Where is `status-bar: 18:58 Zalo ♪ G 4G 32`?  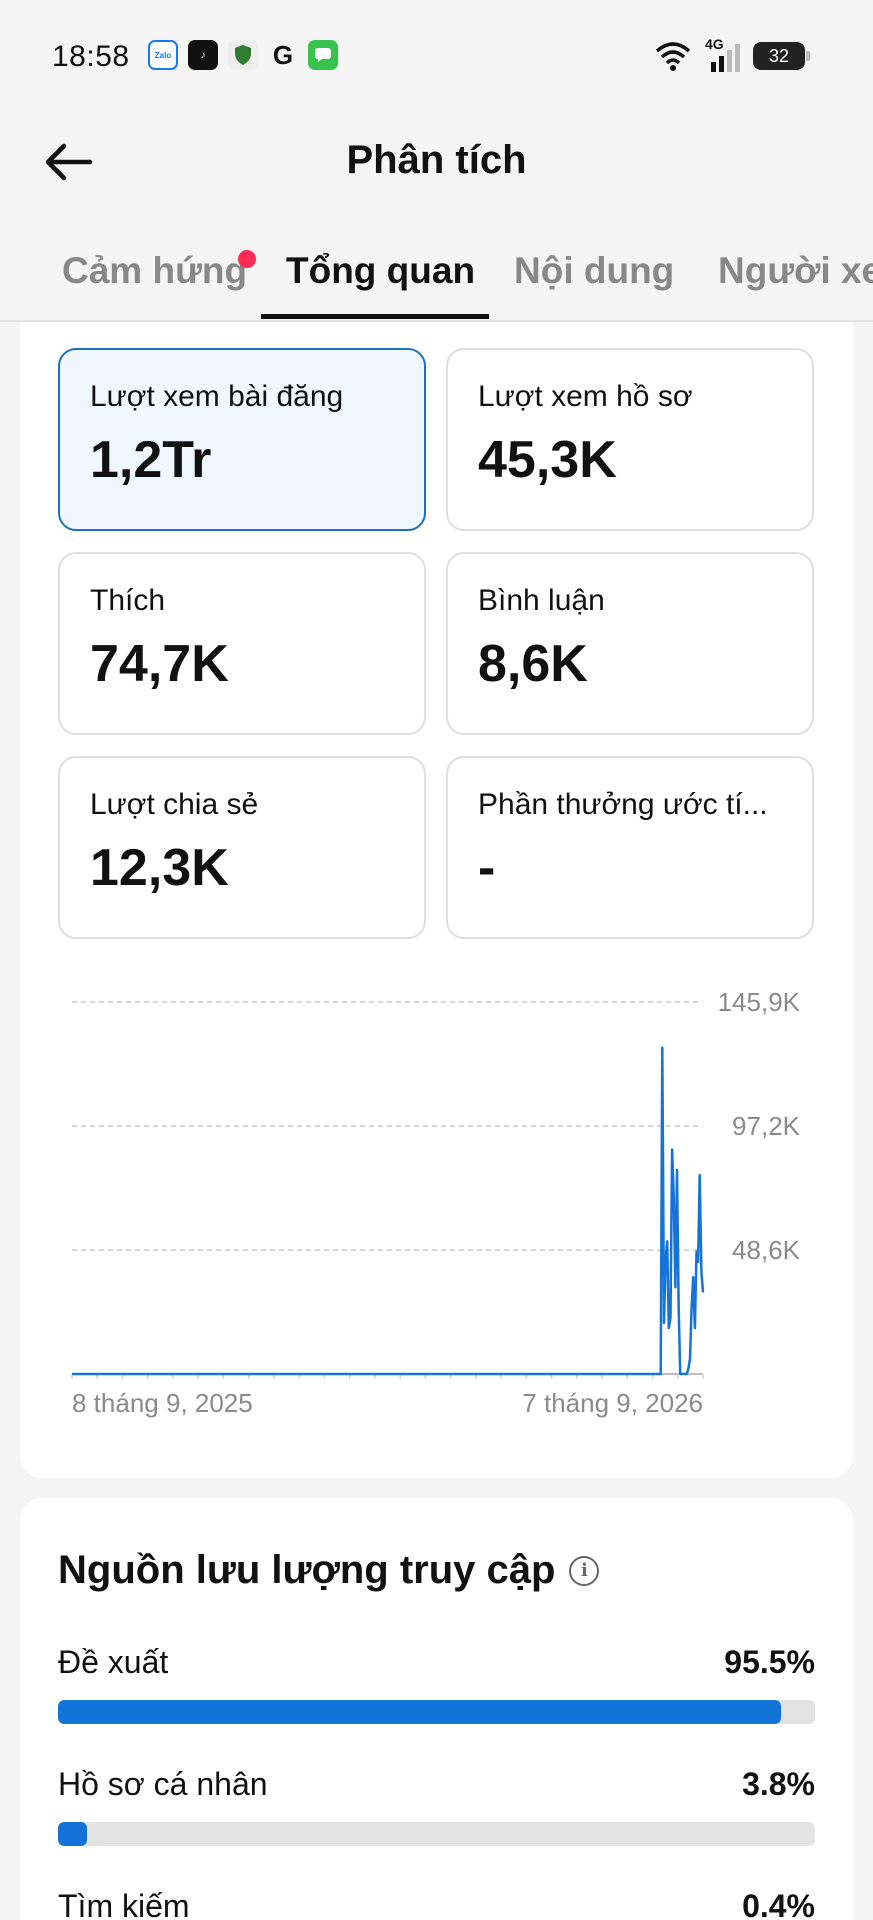 status-bar: 18:58 Zalo ♪ G 4G 32 is located at coordinates (436, 55).